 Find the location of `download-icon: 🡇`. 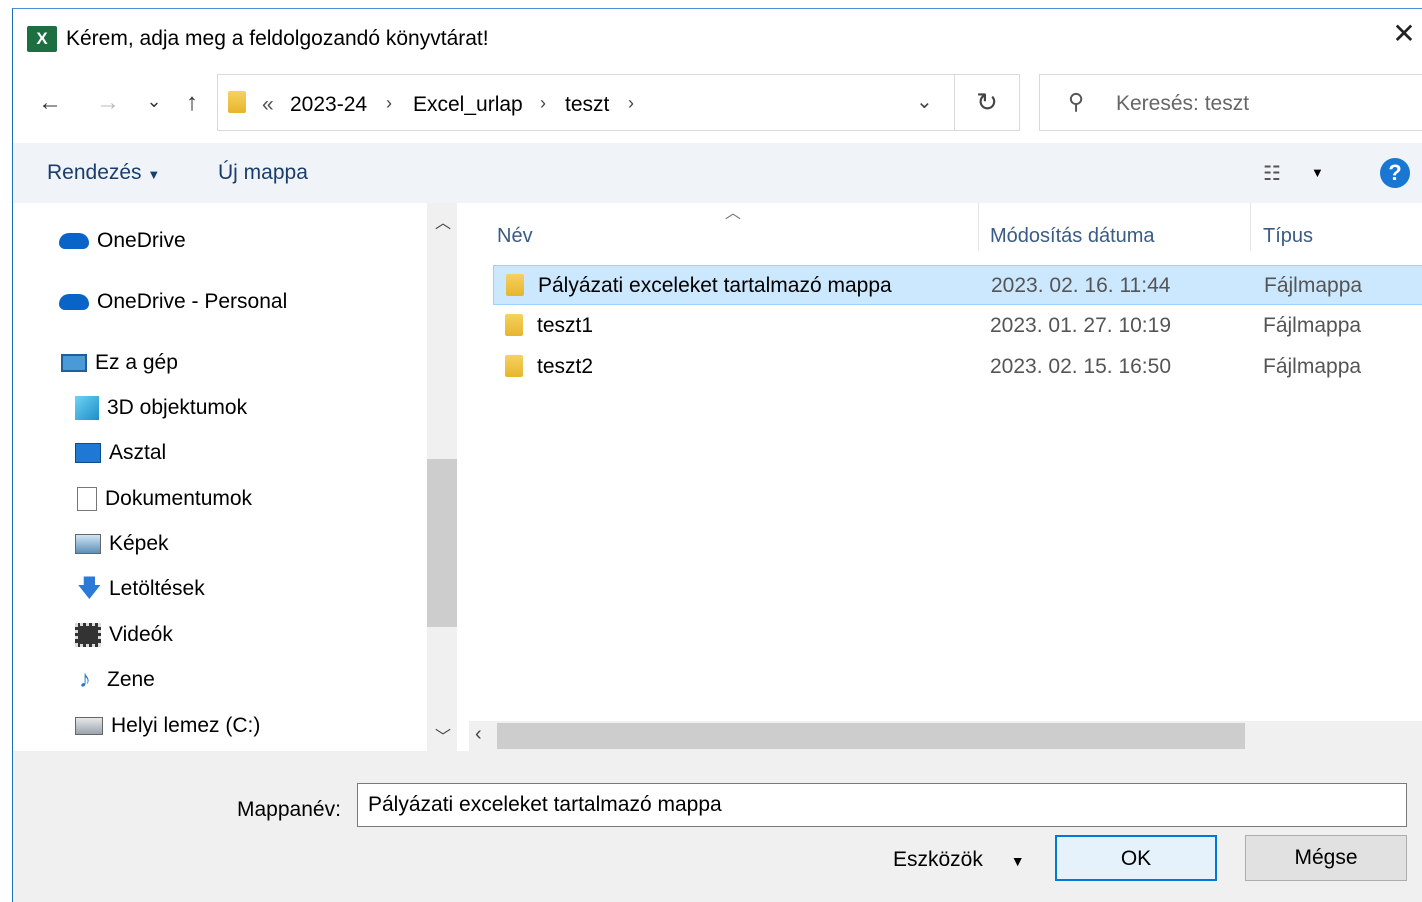

download-icon: 🡇 is located at coordinates (89, 588).